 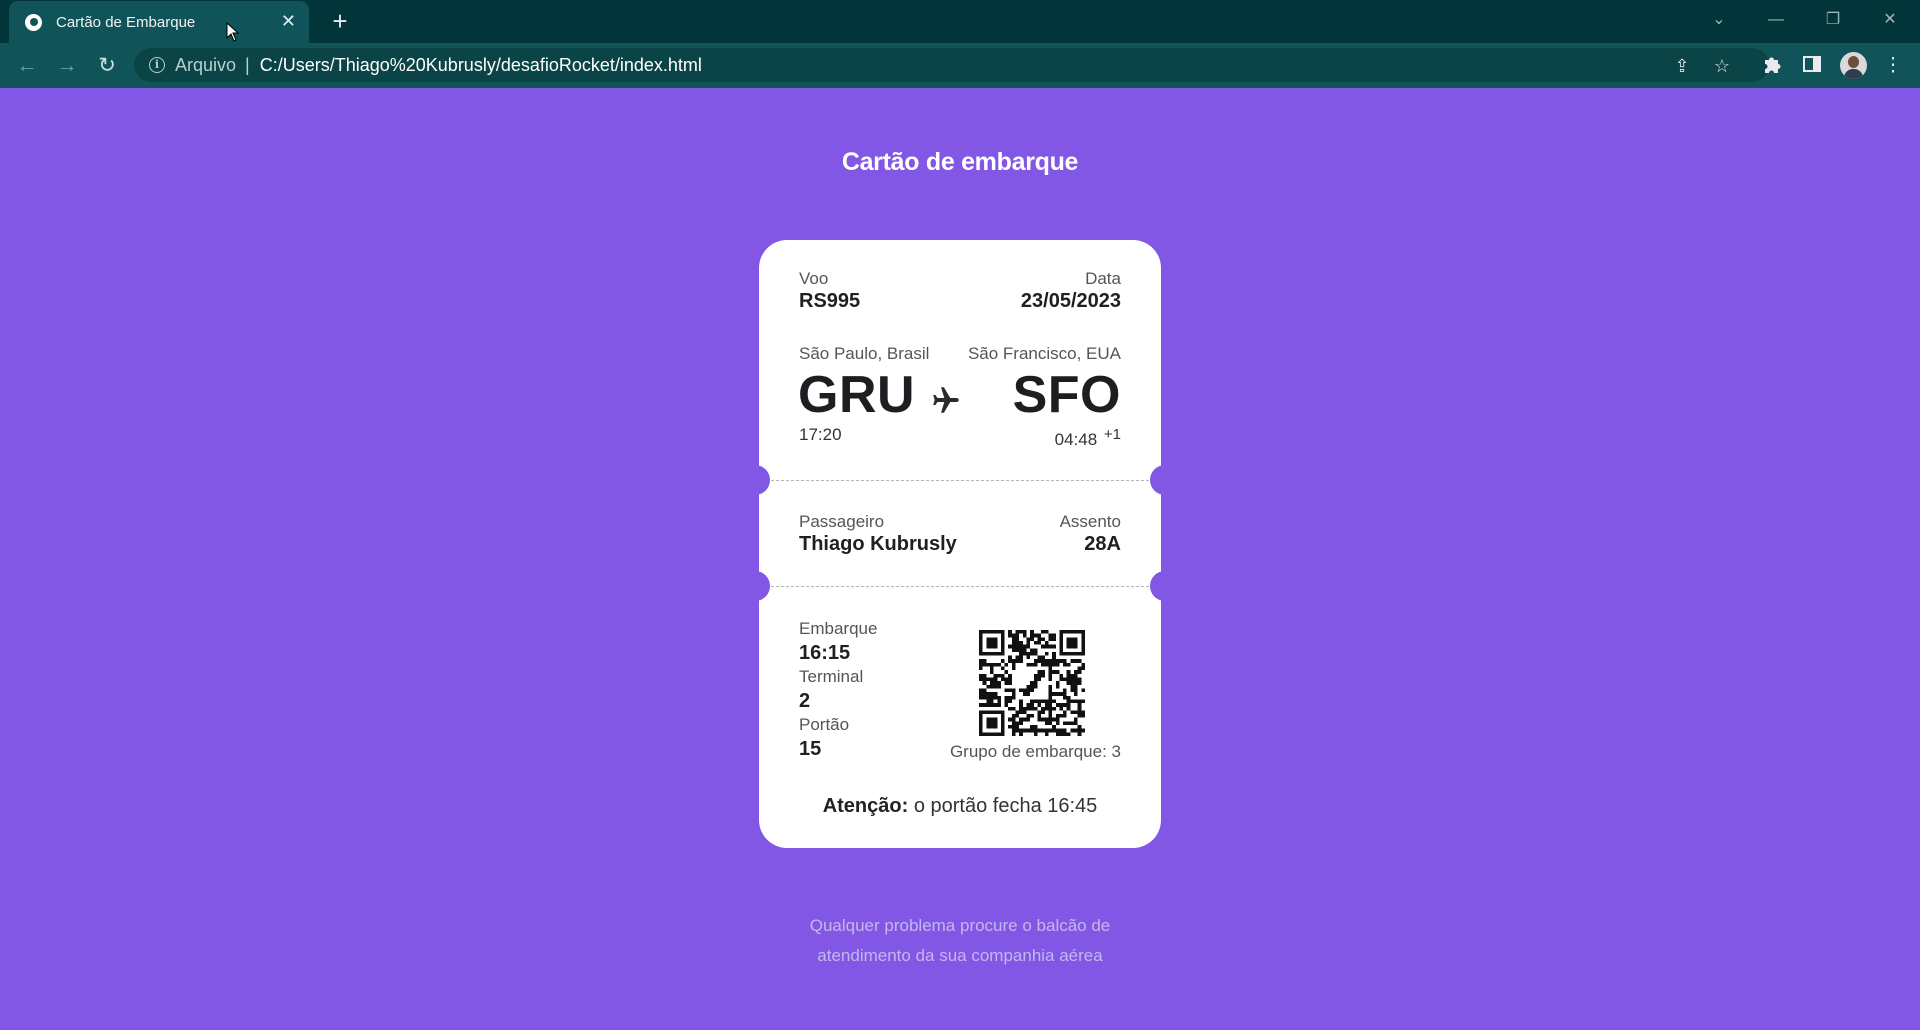 I want to click on attention-bold: Atenção:, so click(x=865, y=806).